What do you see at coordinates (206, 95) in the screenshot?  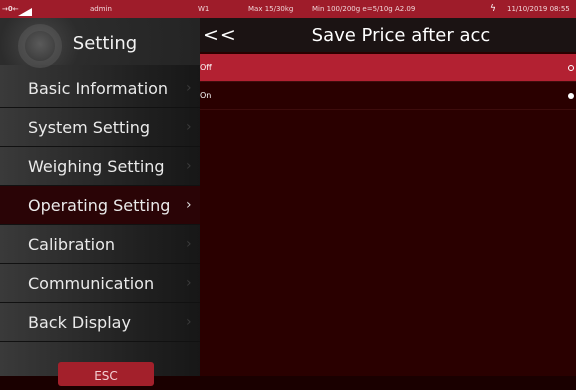 I see `option-label: On` at bounding box center [206, 95].